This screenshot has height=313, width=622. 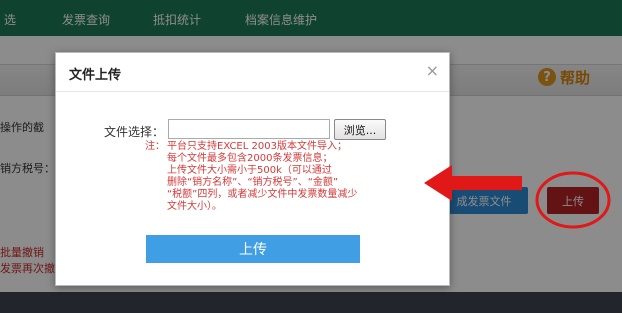 What do you see at coordinates (473, 183) in the screenshot?
I see `annotation-arrow-icon` at bounding box center [473, 183].